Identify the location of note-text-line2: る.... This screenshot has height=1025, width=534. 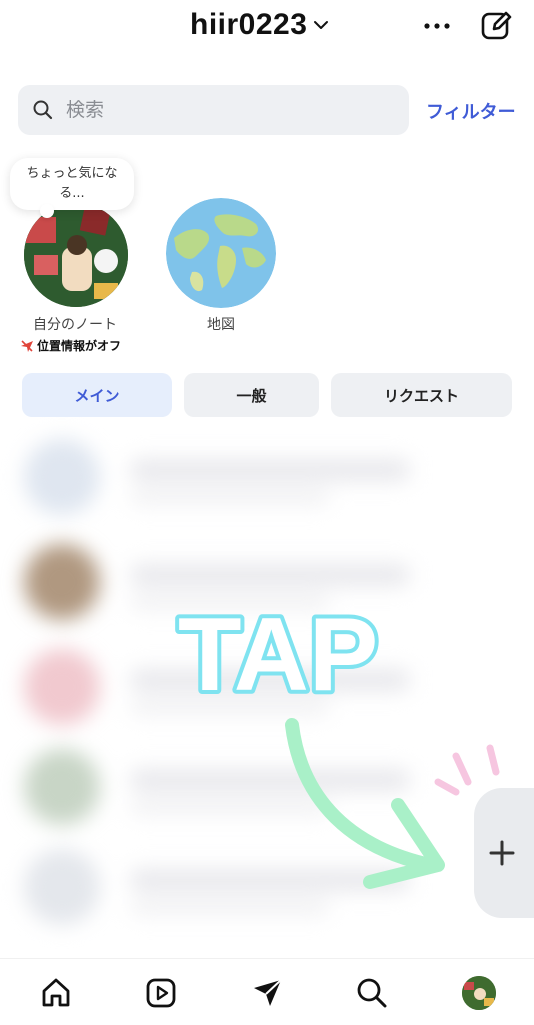
(72, 193).